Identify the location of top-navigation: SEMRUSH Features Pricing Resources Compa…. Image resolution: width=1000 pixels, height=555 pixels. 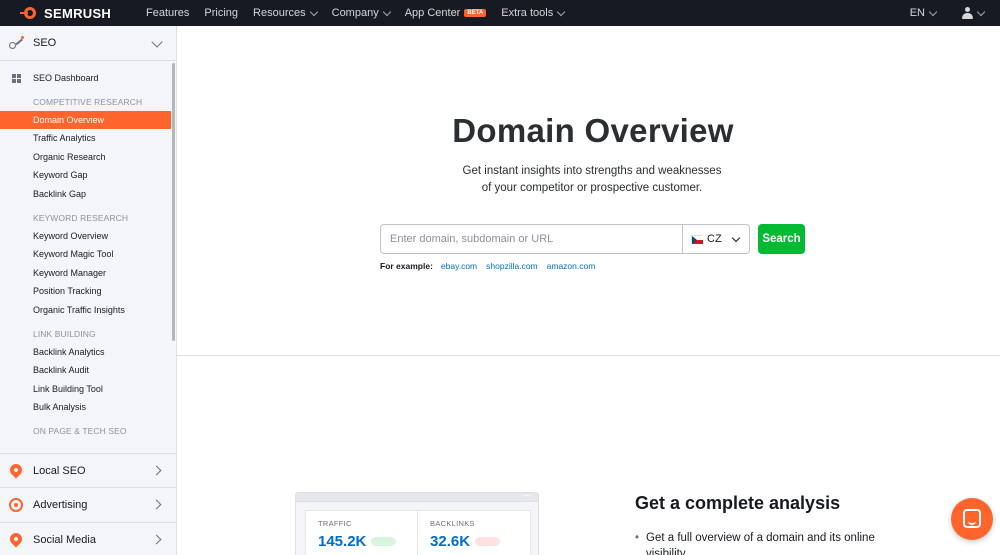
(500, 13).